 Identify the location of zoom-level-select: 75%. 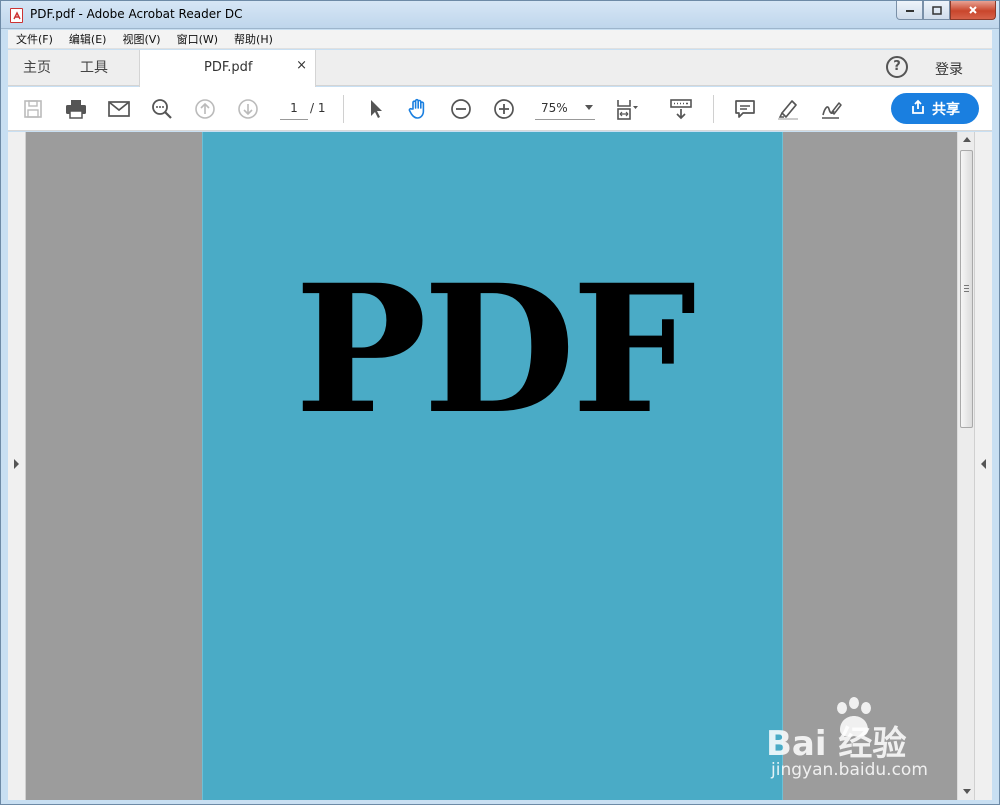
(565, 109).